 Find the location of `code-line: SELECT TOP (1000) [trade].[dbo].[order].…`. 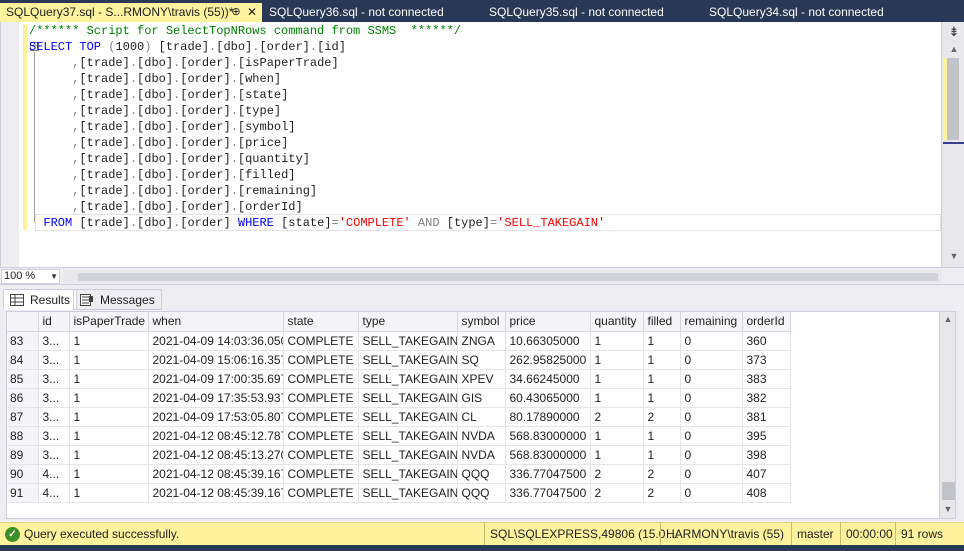

code-line: SELECT TOP (1000) [trade].[dbo].[order].… is located at coordinates (317, 47).